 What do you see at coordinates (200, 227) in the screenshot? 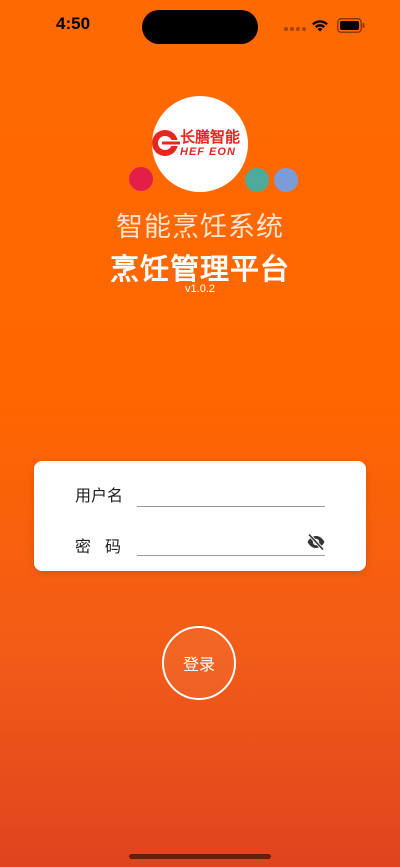
I see `app-subtitle: 智能烹饪系统` at bounding box center [200, 227].